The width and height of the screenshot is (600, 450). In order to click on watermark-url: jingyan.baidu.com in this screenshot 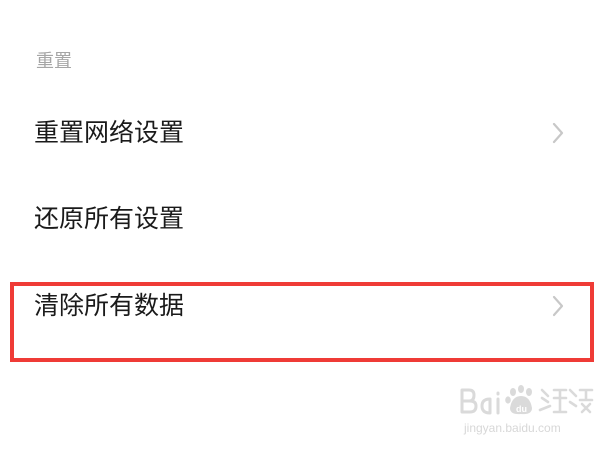, I will do `click(512, 428)`.